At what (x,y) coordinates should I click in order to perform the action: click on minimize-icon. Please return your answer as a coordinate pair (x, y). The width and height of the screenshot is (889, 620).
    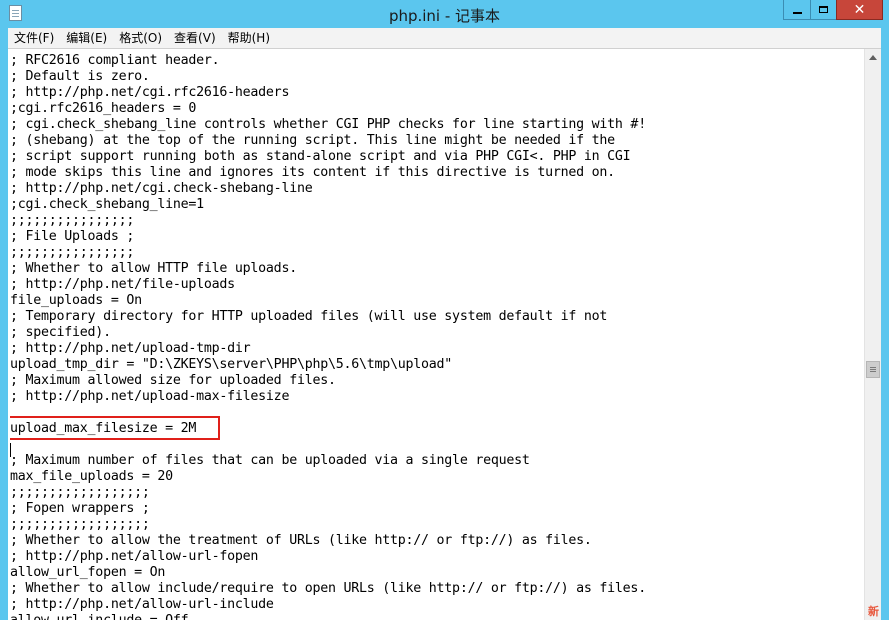
    Looking at the image, I should click on (797, 12).